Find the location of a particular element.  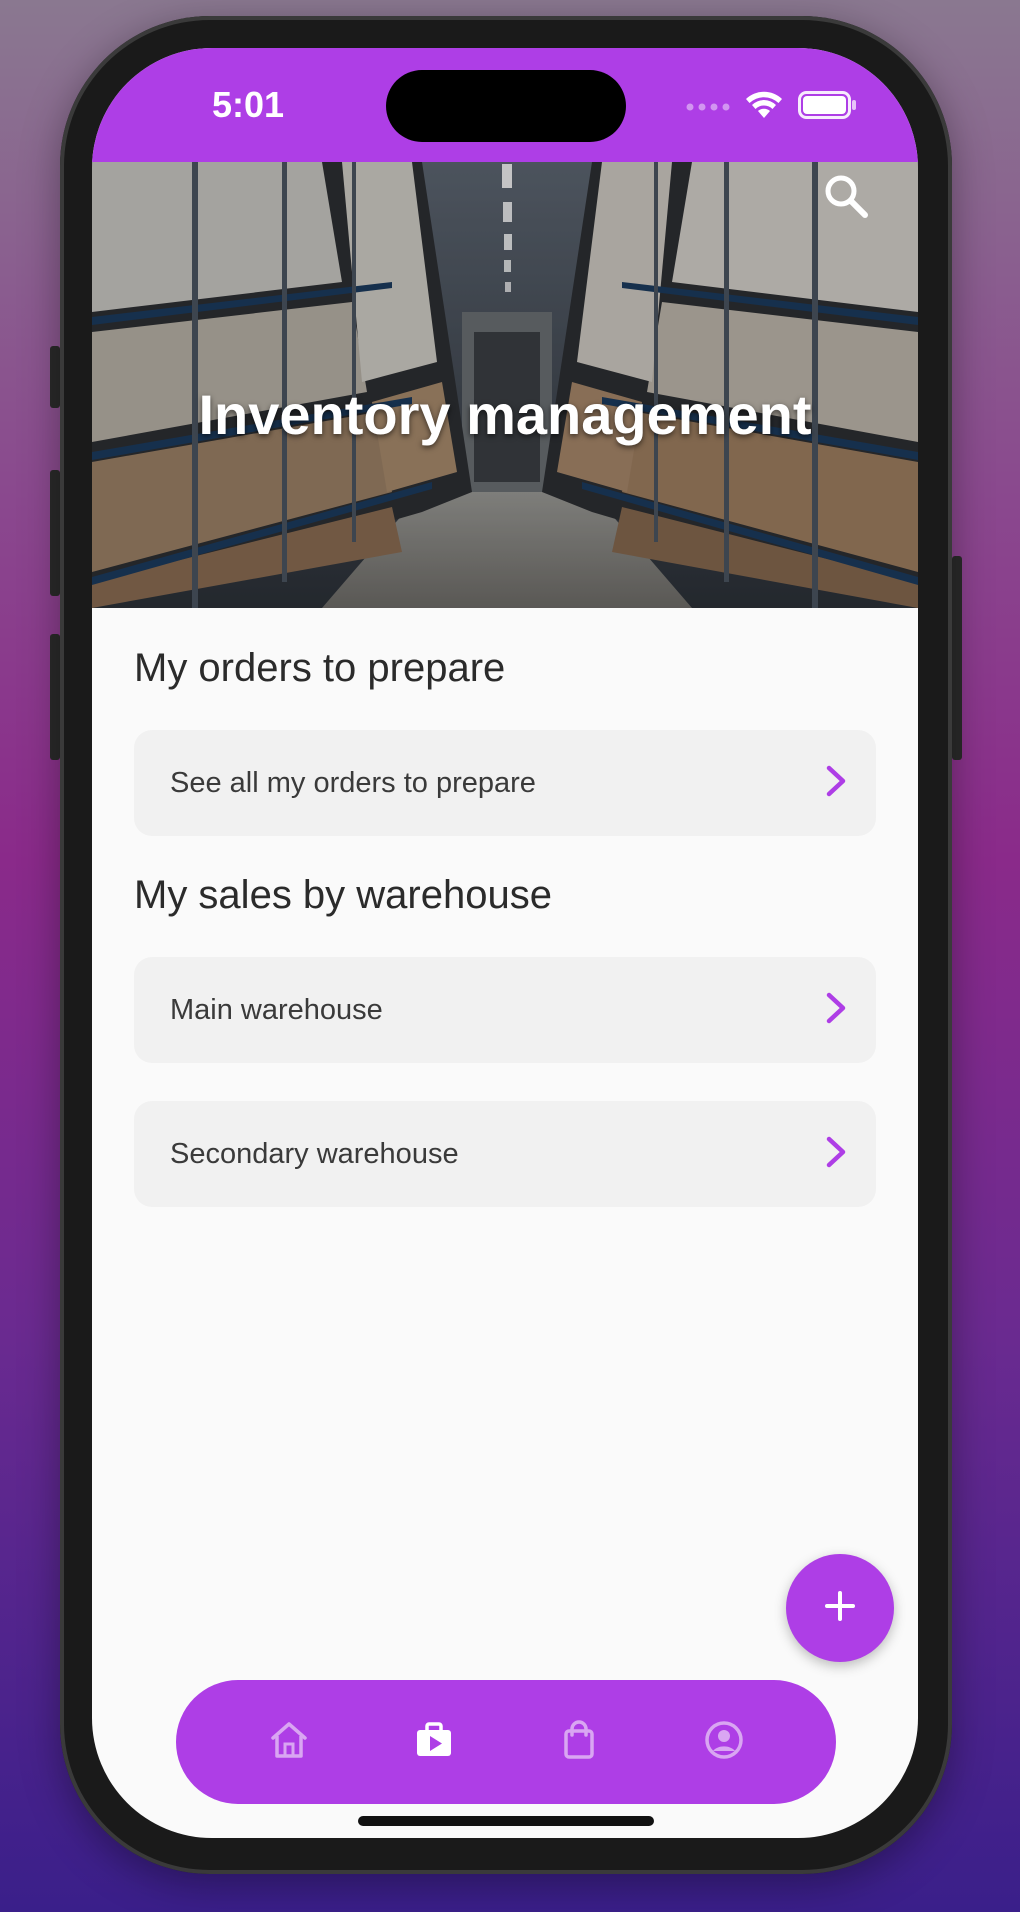

volume-down-button is located at coordinates (55, 697).